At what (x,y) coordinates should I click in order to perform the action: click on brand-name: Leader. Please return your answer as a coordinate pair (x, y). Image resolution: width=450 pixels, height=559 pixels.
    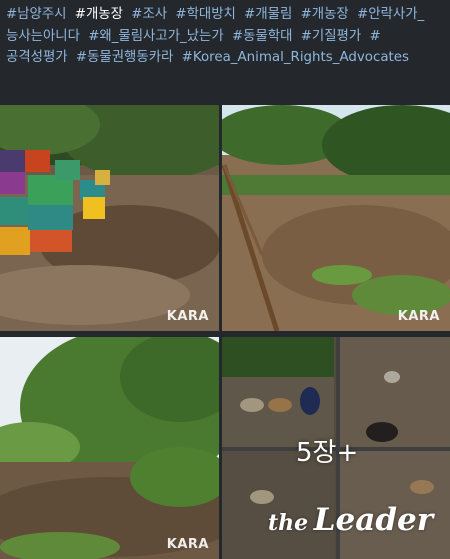
    Looking at the image, I should click on (373, 520).